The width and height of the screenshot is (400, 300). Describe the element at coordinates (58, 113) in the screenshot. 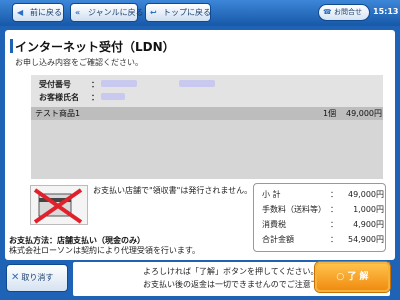

I see `item-name: テスト商品1` at that location.